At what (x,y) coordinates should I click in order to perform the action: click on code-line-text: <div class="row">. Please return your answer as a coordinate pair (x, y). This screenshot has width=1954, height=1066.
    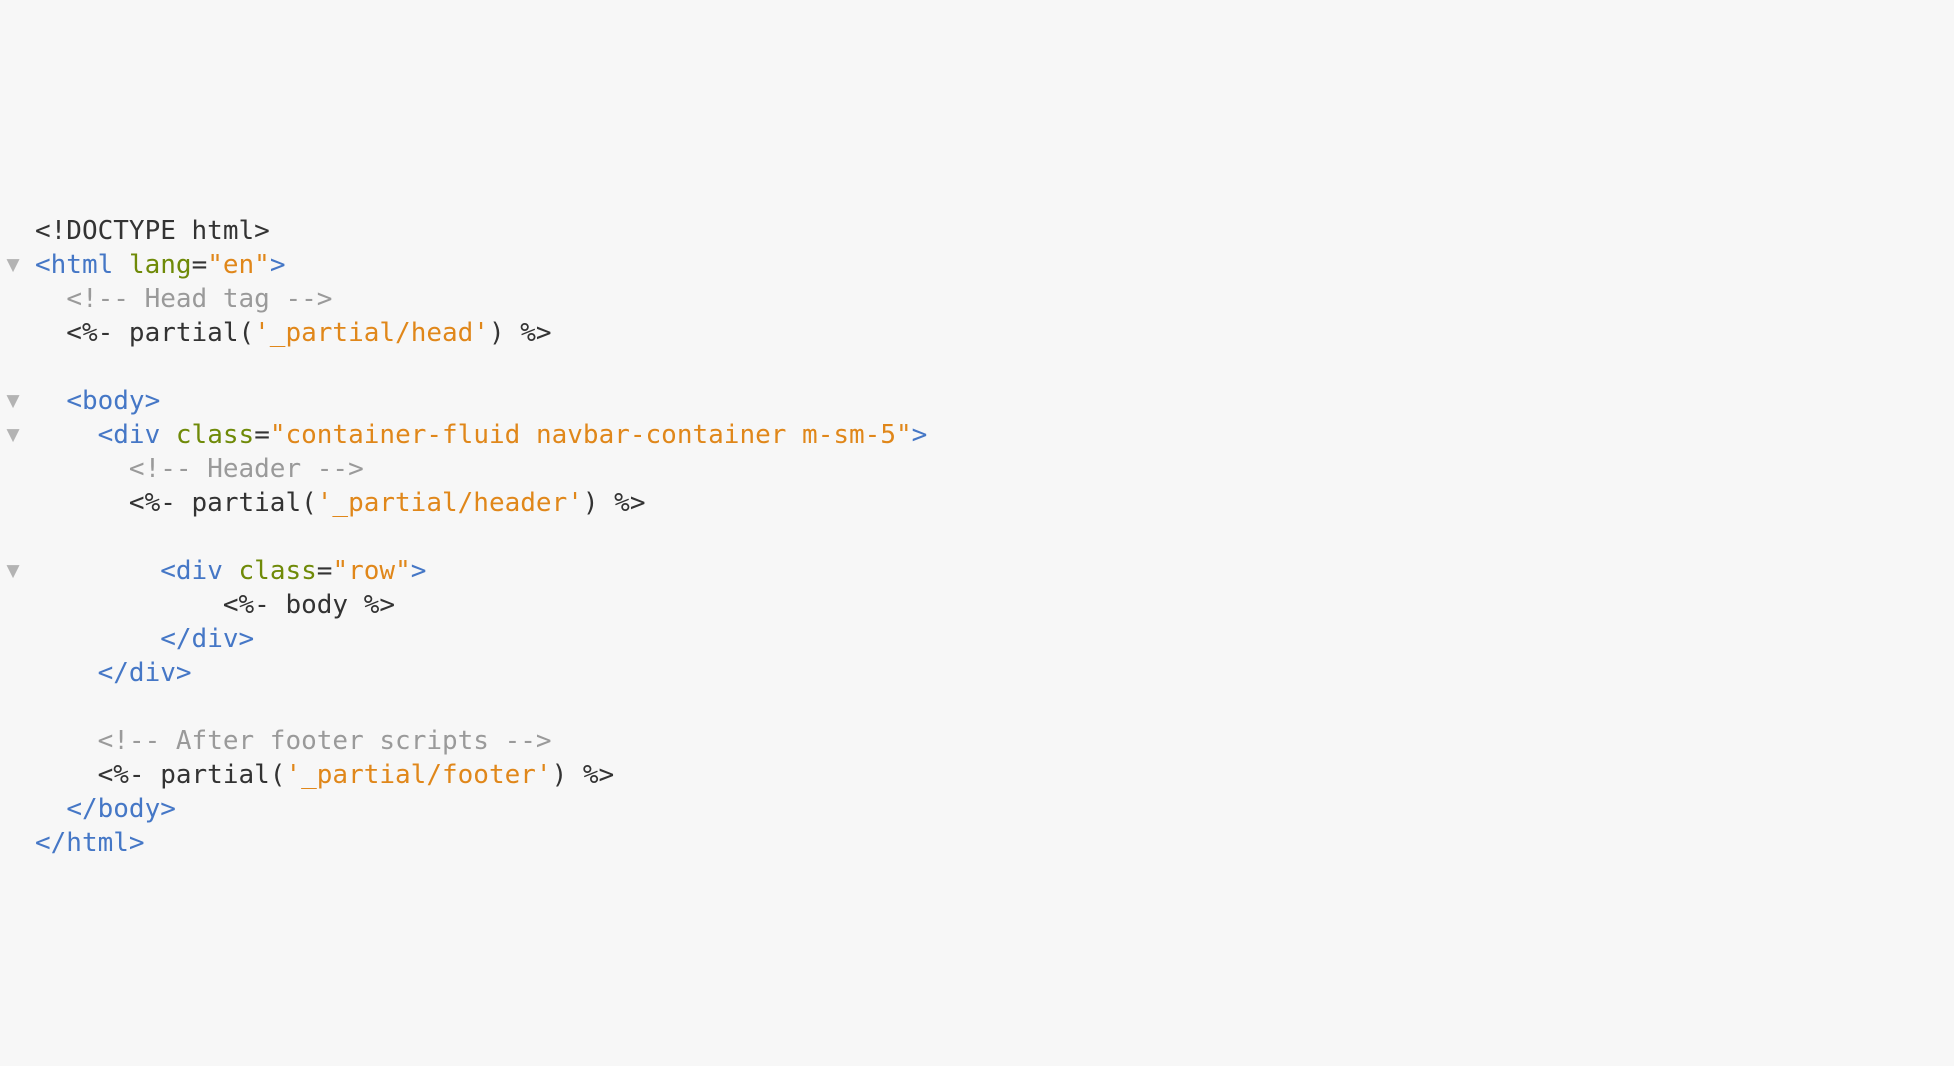
    Looking at the image, I should click on (230, 571).